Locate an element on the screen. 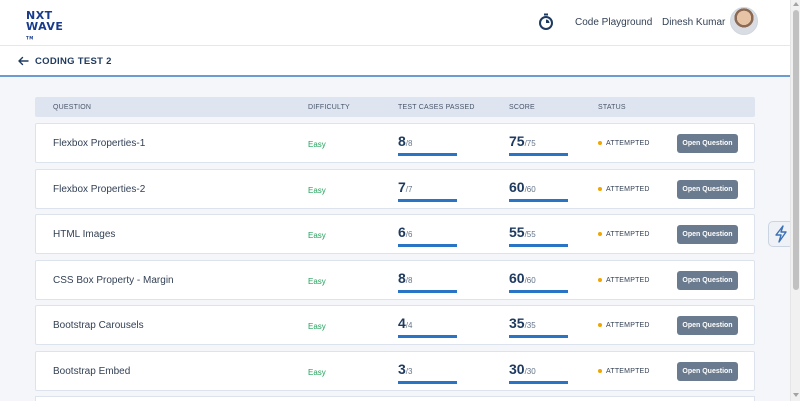 This screenshot has width=800, height=401. score-value: 55 is located at coordinates (517, 232).